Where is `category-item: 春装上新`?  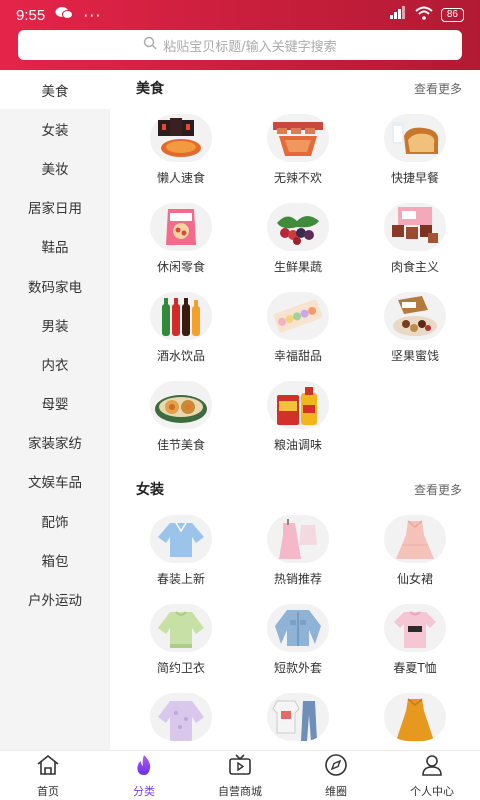
category-item: 春装上新 is located at coordinates (181, 555).